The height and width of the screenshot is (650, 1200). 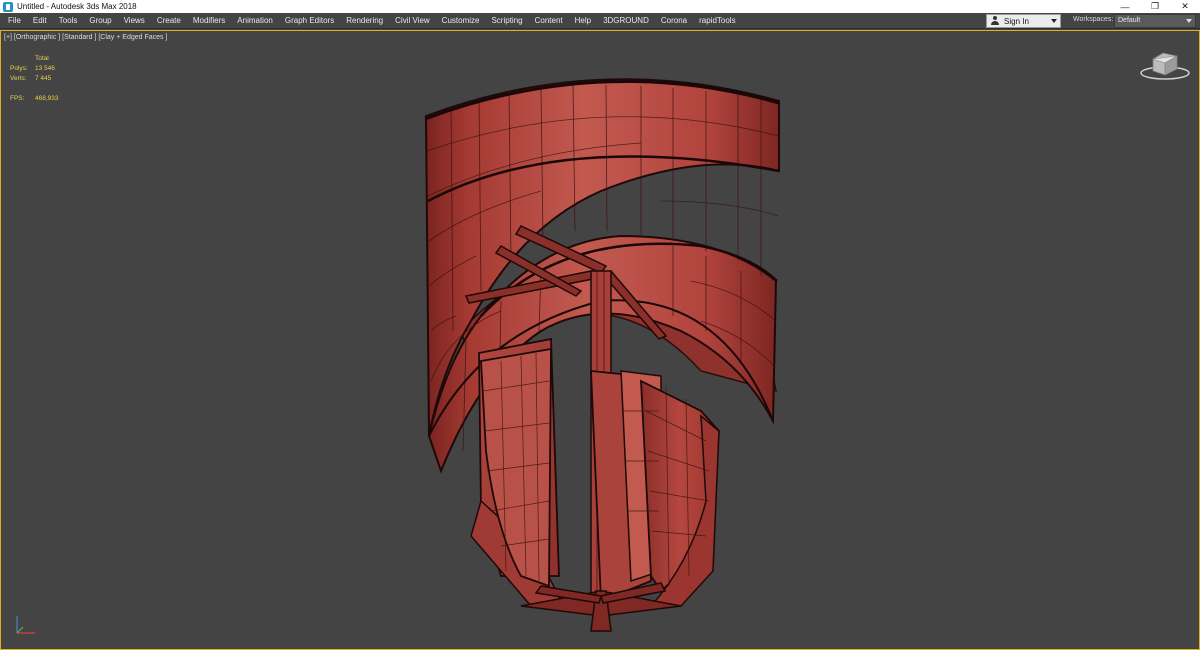 What do you see at coordinates (45, 68) in the screenshot?
I see `stats-polys-value: 13 546` at bounding box center [45, 68].